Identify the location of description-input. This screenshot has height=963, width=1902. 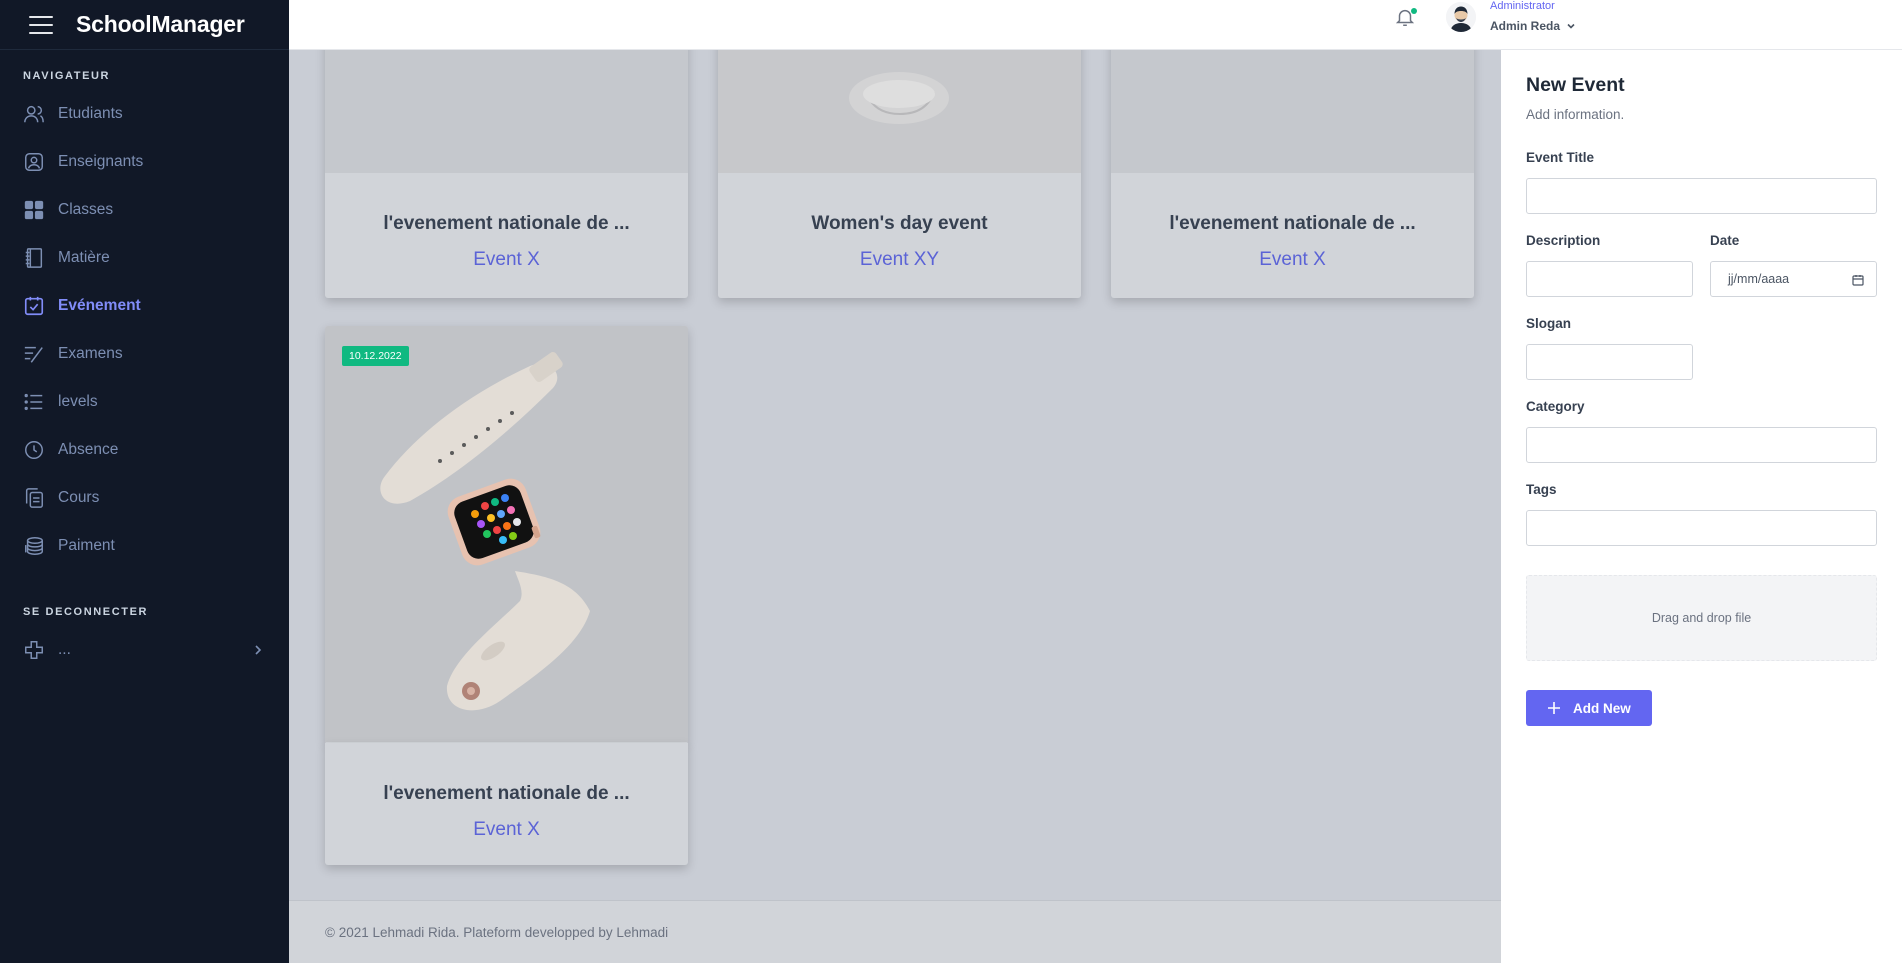
(1609, 279).